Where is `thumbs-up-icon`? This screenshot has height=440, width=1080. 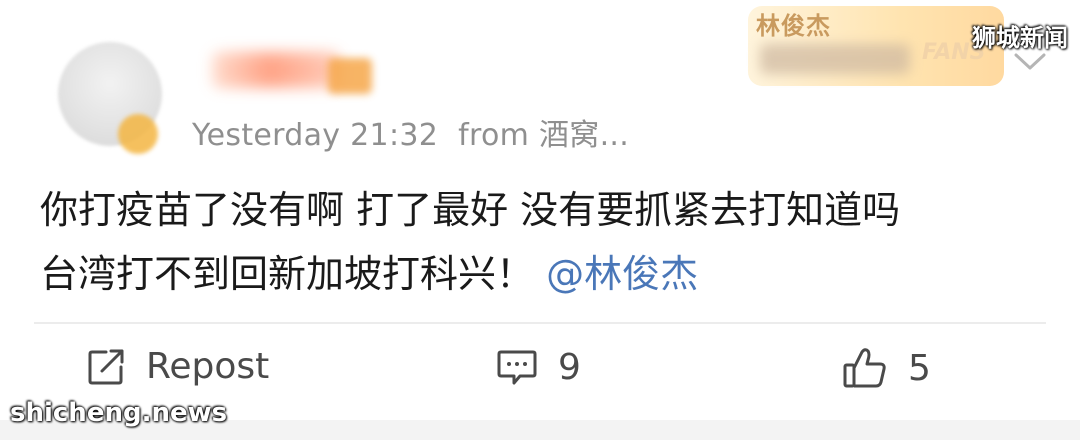
thumbs-up-icon is located at coordinates (864, 368).